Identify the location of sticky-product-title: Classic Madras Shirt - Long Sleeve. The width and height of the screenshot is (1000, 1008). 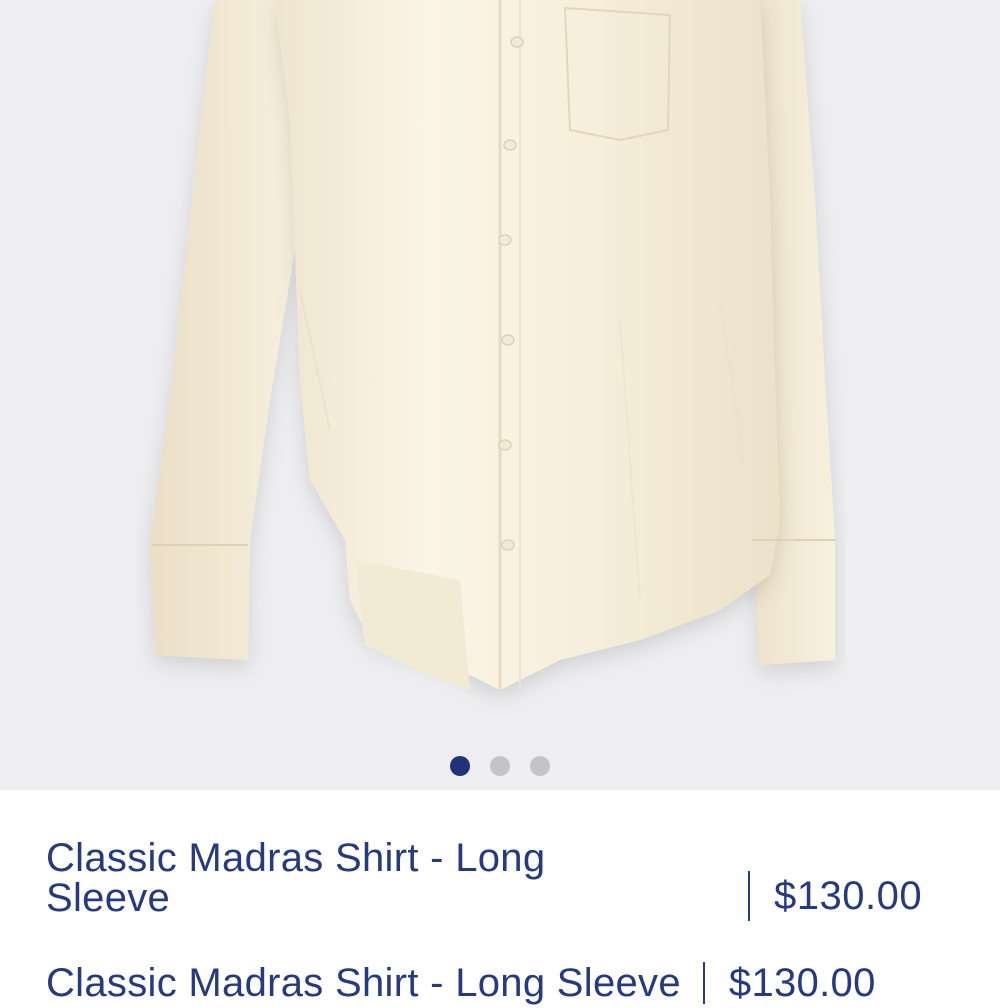
(363, 982).